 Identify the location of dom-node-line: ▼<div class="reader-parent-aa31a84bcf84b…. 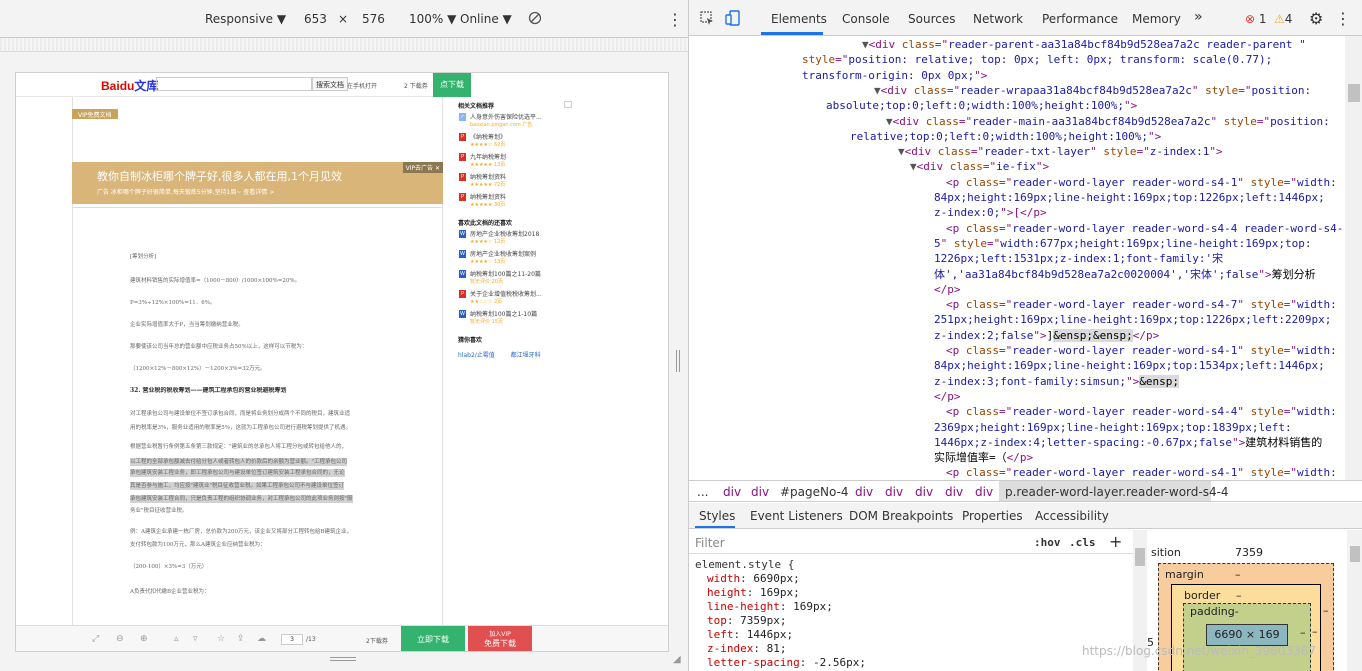
(1084, 44).